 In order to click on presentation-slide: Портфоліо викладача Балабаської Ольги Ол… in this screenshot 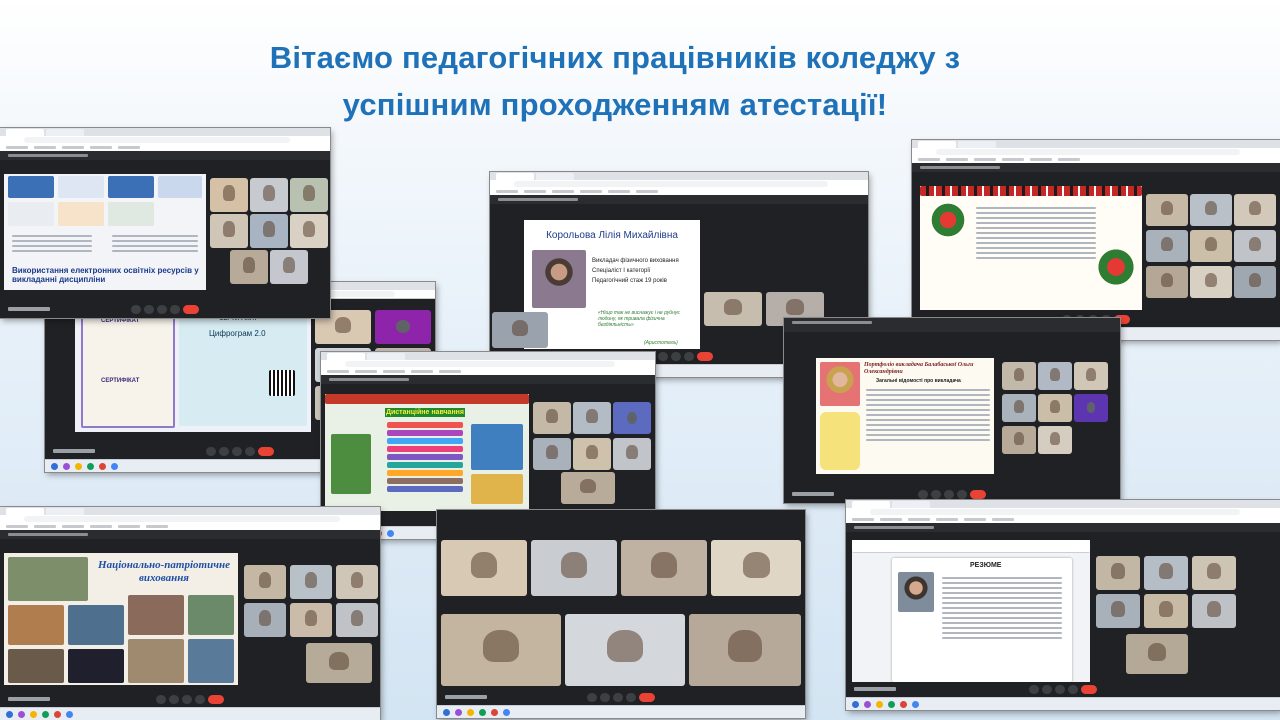, I will do `click(905, 416)`.